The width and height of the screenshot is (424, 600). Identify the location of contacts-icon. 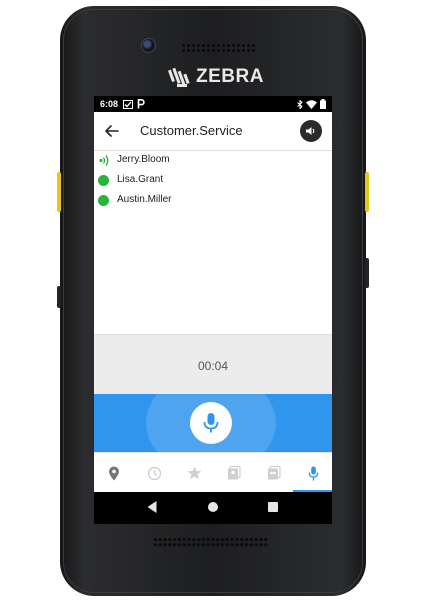
(234, 473).